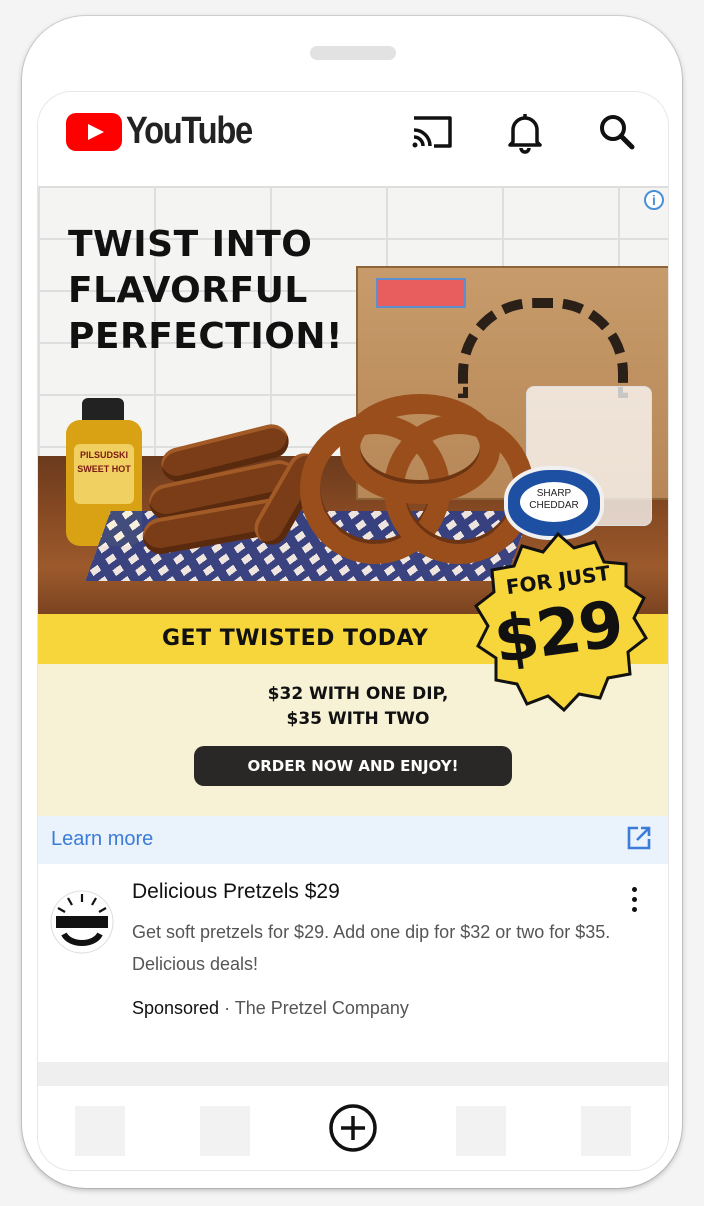  I want to click on banner-text: GET TWISTED TODAY, so click(295, 638).